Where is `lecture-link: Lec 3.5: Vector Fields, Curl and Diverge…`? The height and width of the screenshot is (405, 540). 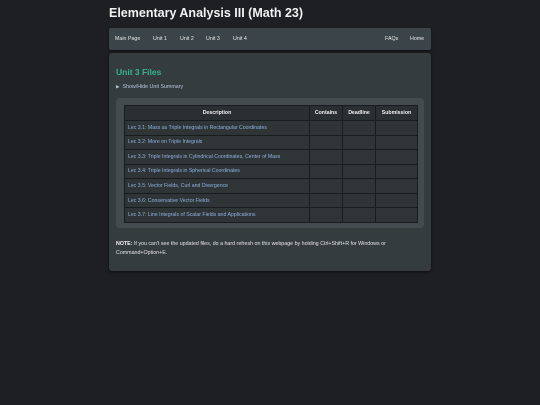 lecture-link: Lec 3.5: Vector Fields, Curl and Diverge… is located at coordinates (217, 186).